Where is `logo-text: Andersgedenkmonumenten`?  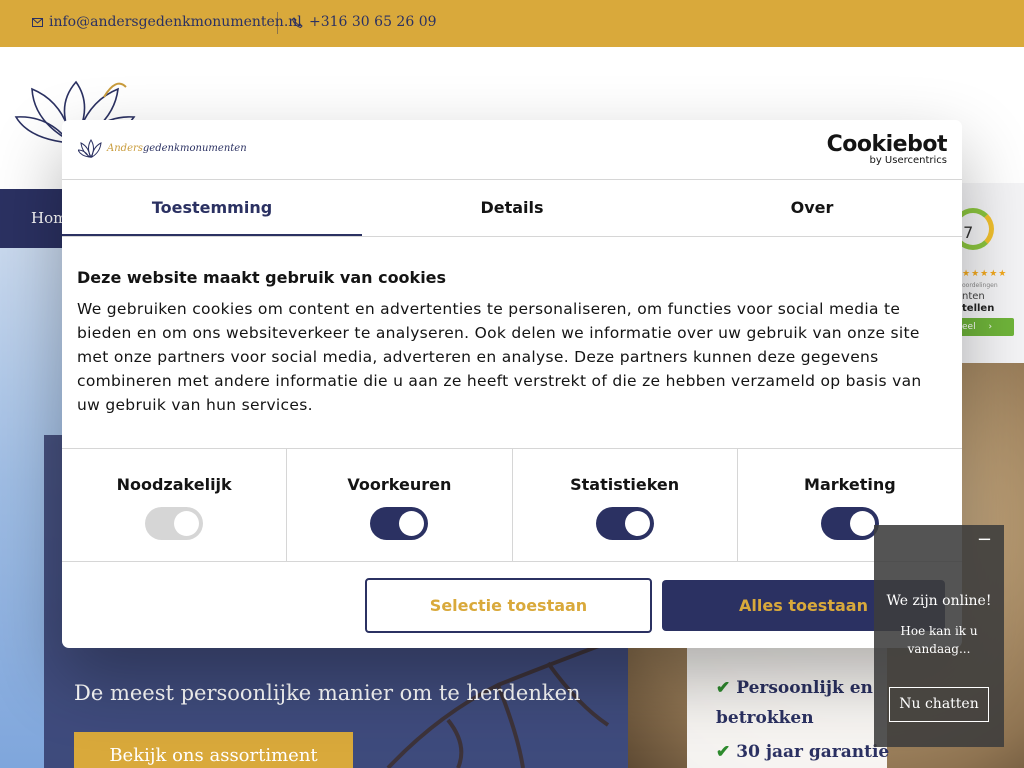 logo-text: Andersgedenkmonumenten is located at coordinates (177, 148).